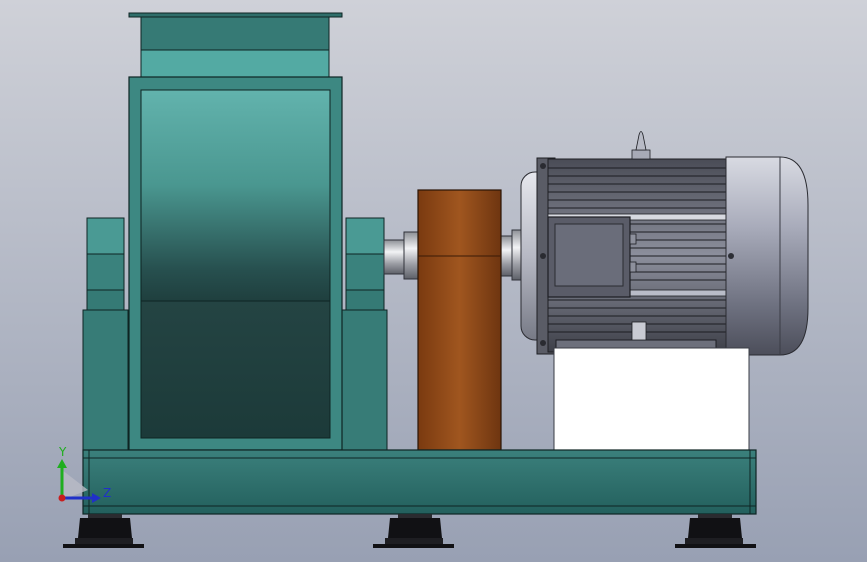 The image size is (867, 562). Describe the element at coordinates (107, 493) in the screenshot. I see `z-axis-label: Z` at that location.